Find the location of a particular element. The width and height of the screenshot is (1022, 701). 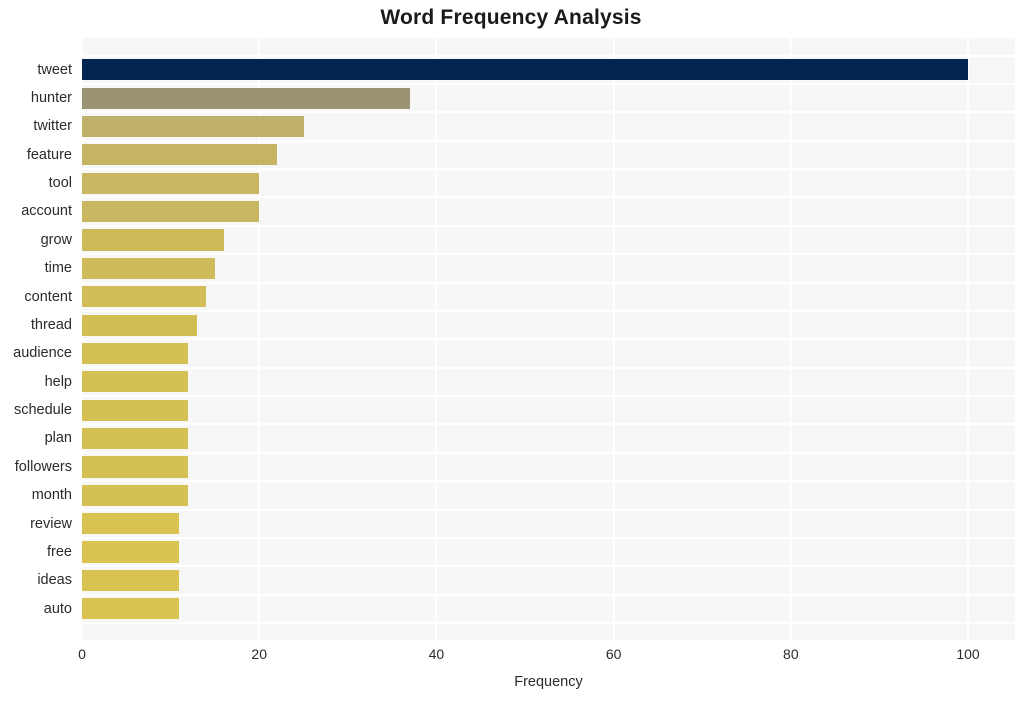

y-tick-label-hunter: hunter is located at coordinates (51, 97).